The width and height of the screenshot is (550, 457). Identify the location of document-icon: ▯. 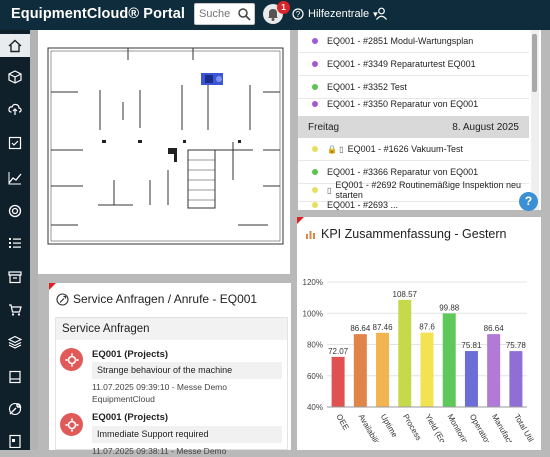
(329, 190).